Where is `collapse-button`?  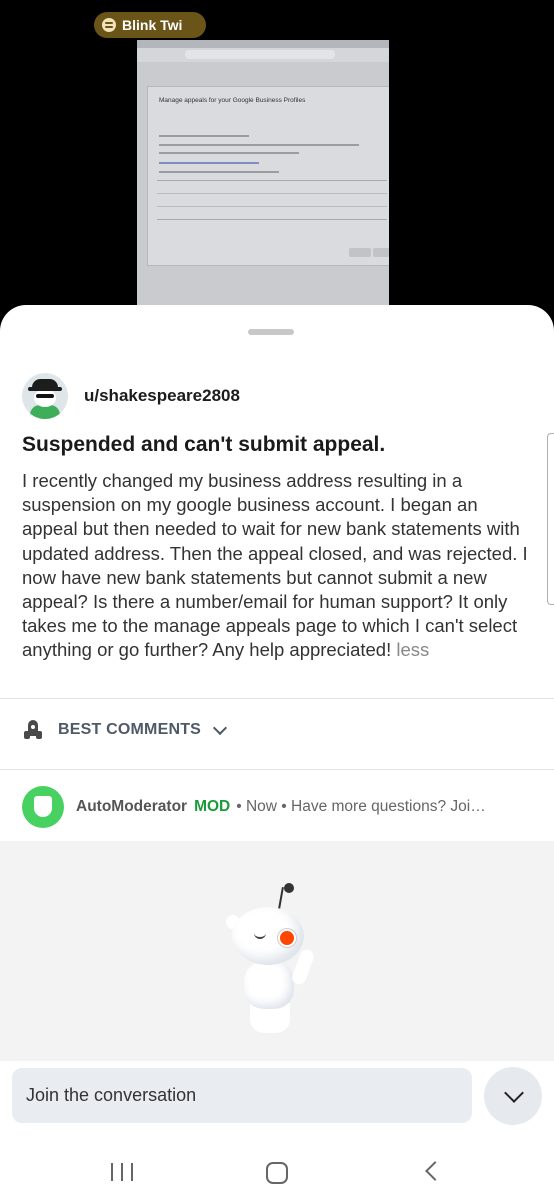
collapse-button is located at coordinates (513, 1096).